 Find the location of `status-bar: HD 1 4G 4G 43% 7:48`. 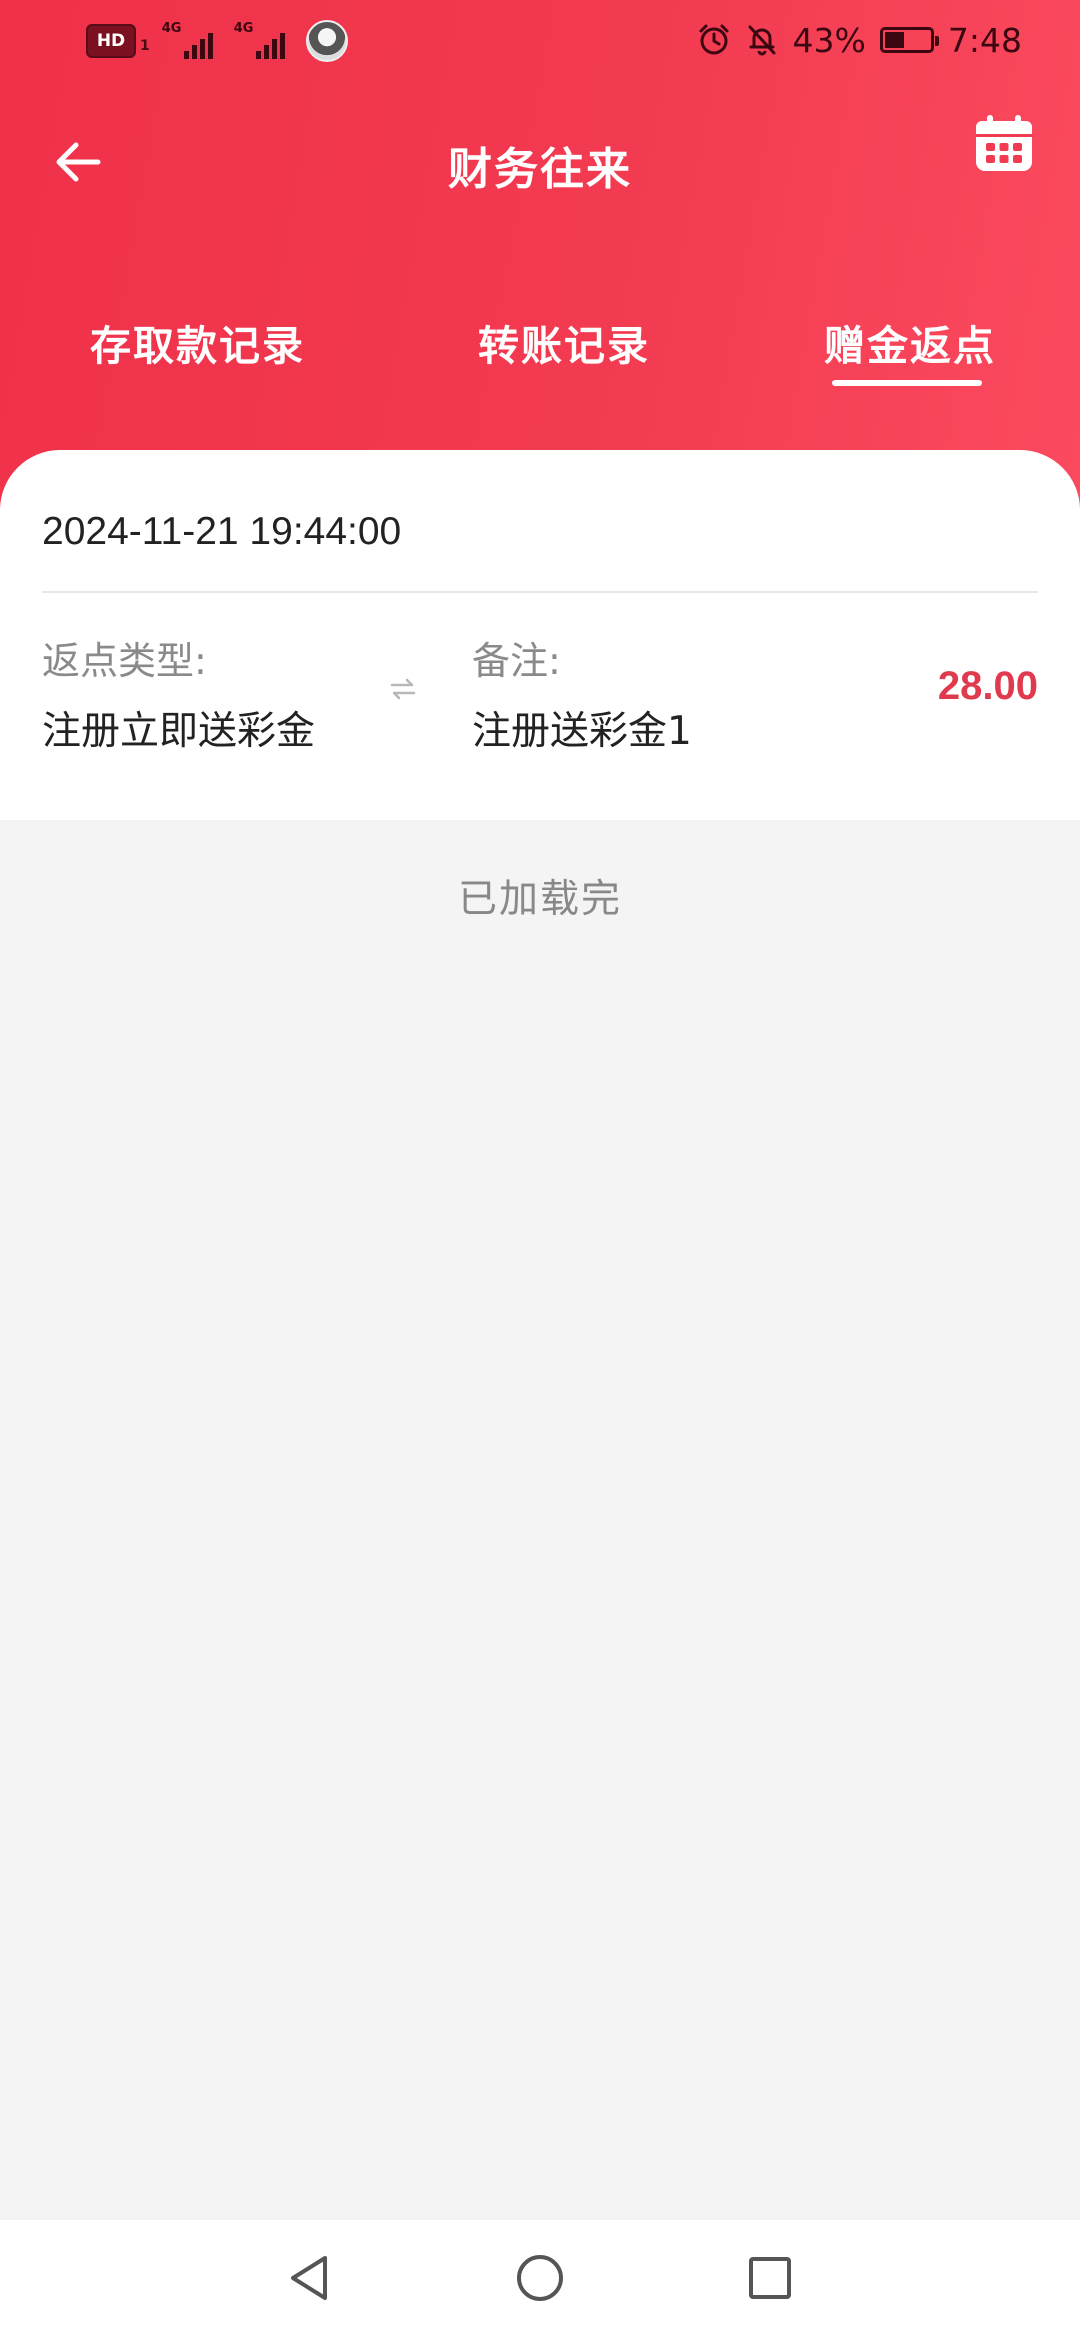

status-bar: HD 1 4G 4G 43% 7:48 is located at coordinates (540, 42).